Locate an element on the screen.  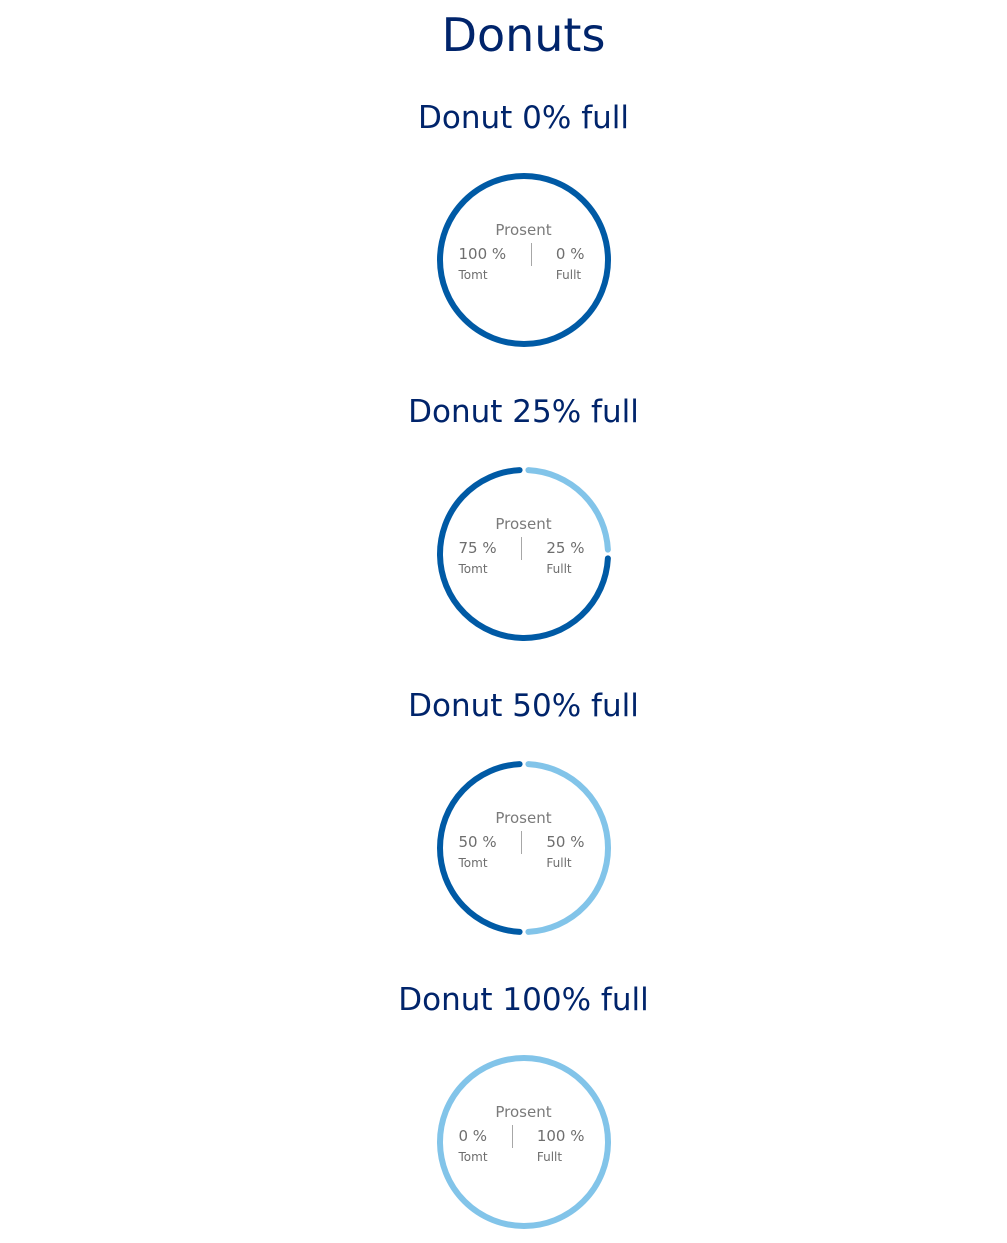
chart-title: Donut 50% full is located at coordinates (523, 706).